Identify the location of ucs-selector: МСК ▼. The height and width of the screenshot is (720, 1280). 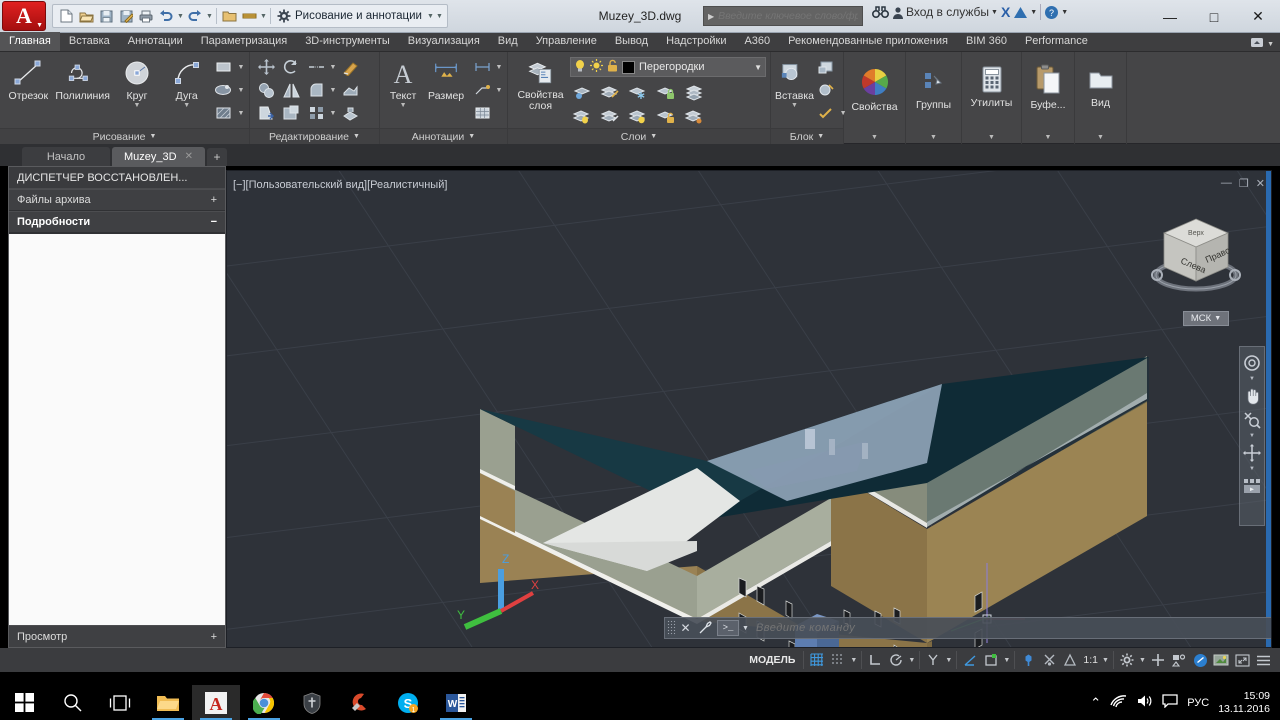
(1206, 318).